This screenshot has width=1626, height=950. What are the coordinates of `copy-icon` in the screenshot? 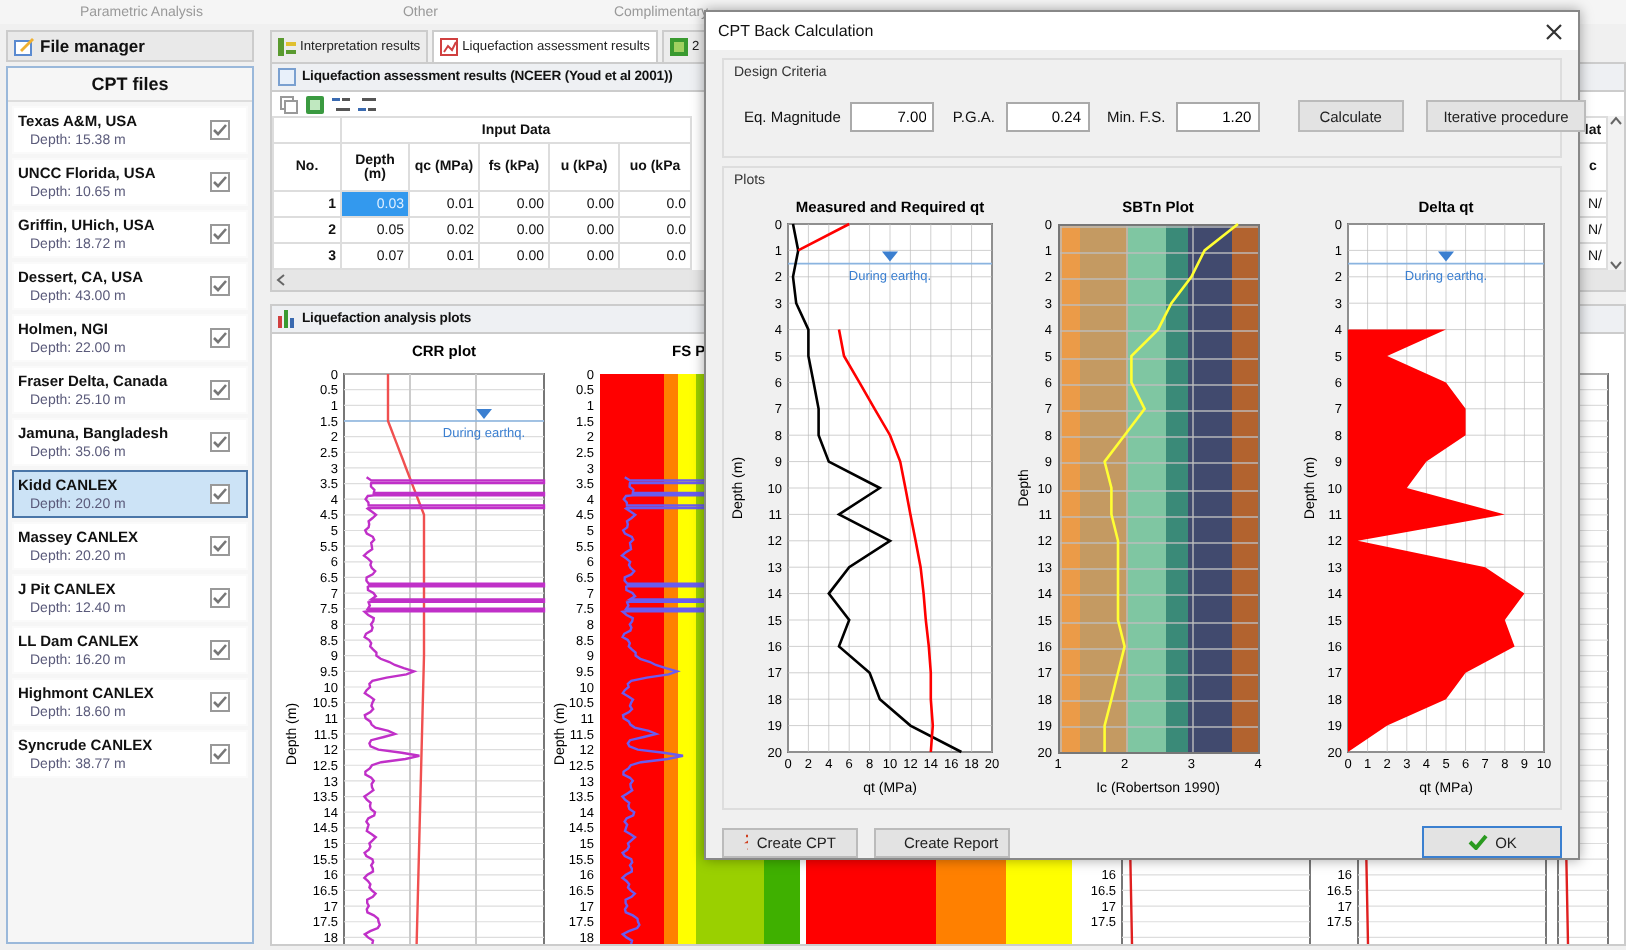 It's located at (289, 104).